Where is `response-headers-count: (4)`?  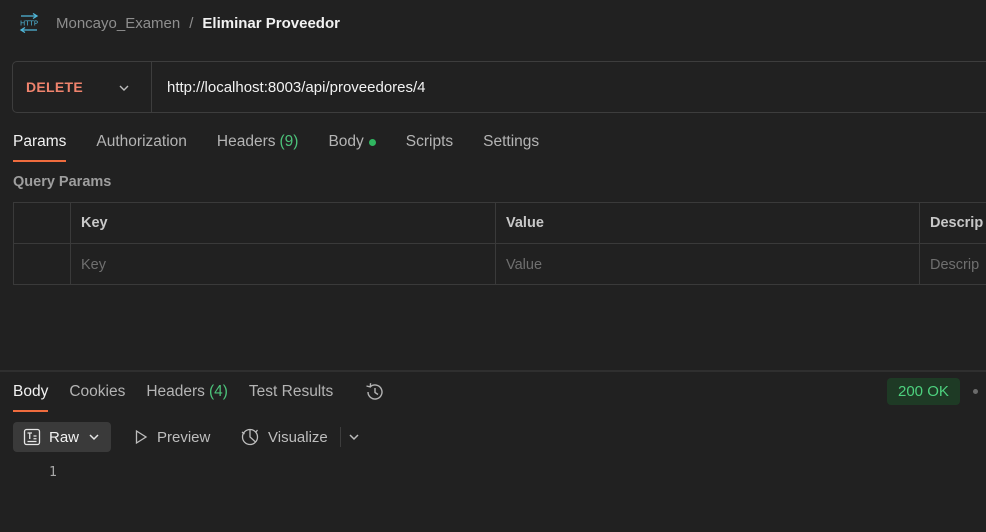 response-headers-count: (4) is located at coordinates (218, 391).